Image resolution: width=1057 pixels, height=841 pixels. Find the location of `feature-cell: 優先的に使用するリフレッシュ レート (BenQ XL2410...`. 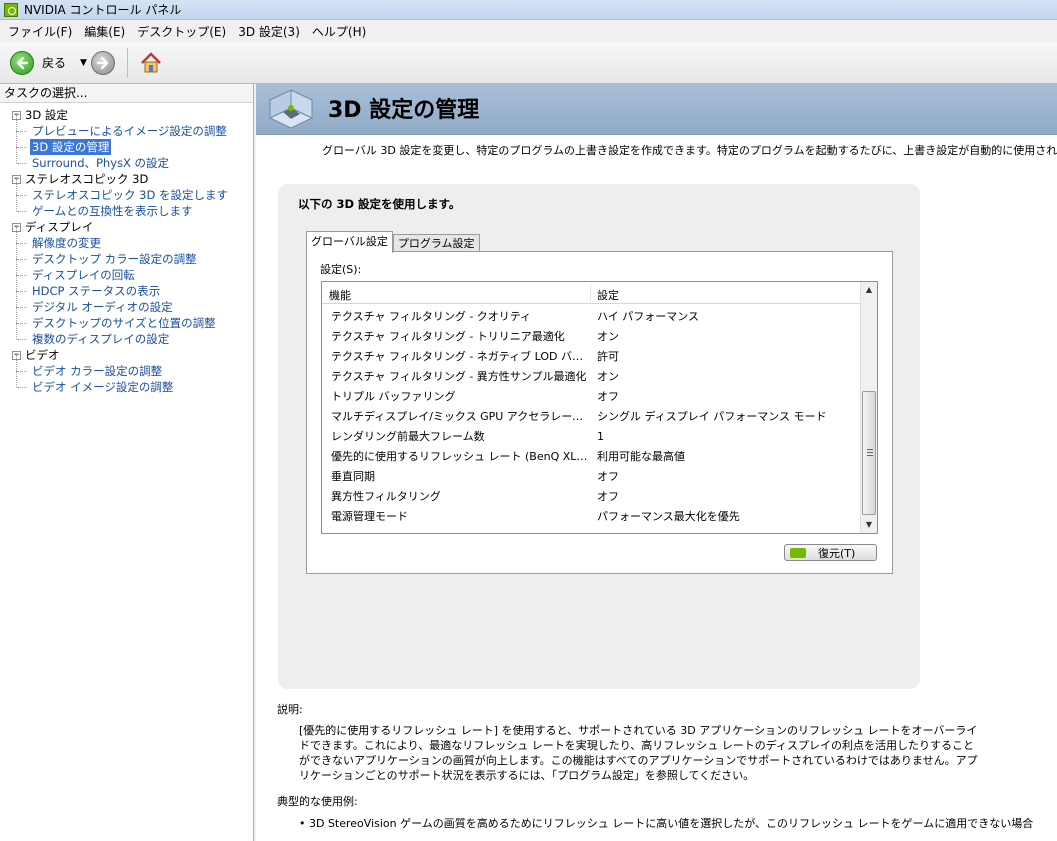

feature-cell: 優先的に使用するリフレッシュ レート (BenQ XL2410... is located at coordinates (460, 456).